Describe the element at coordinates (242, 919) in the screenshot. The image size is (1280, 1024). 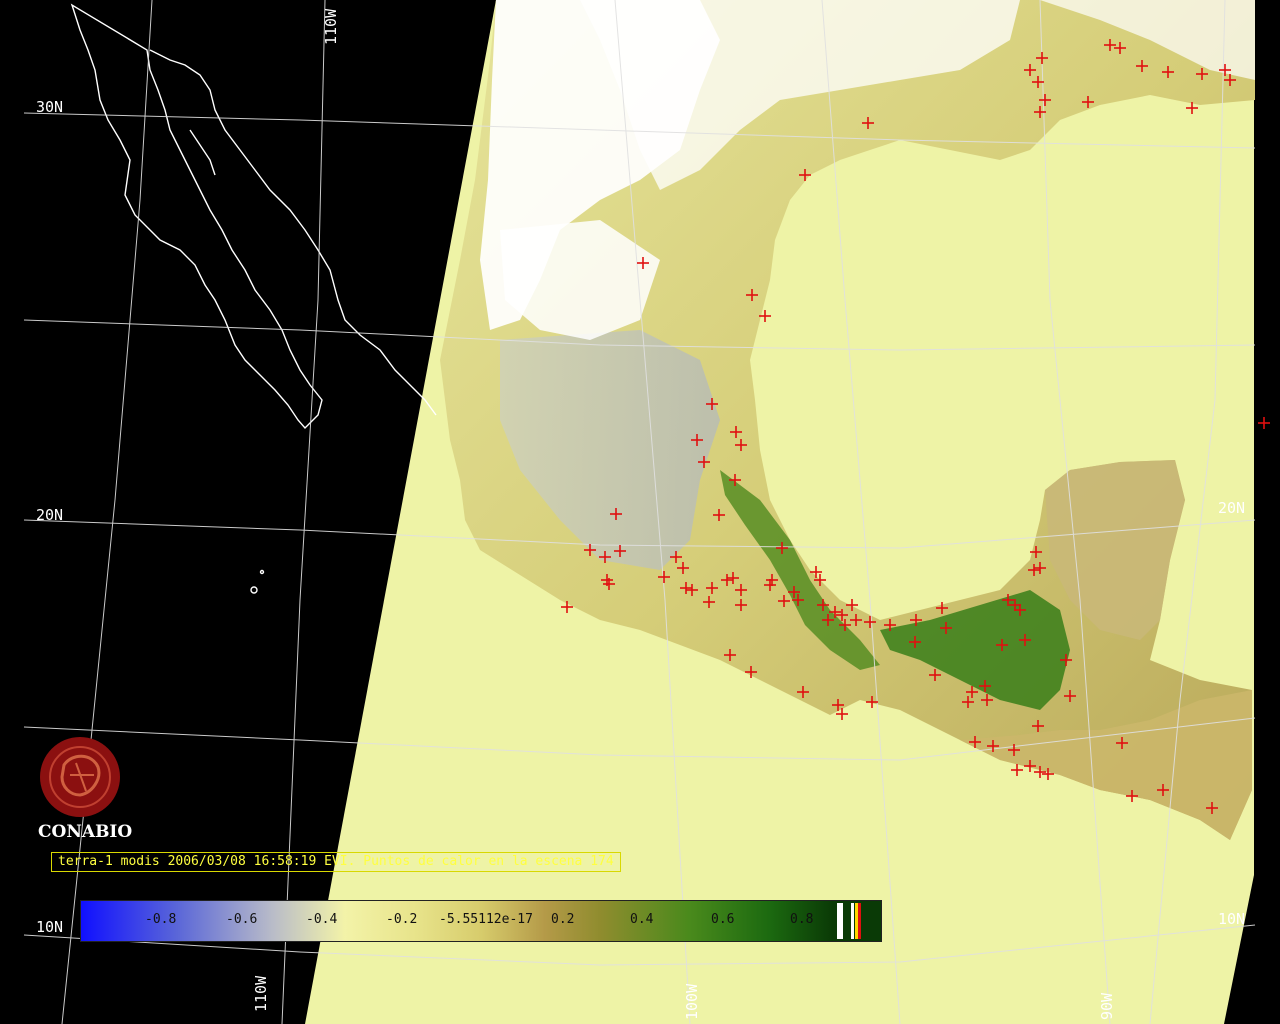
I see `colorbar-tick: -0.6` at that location.